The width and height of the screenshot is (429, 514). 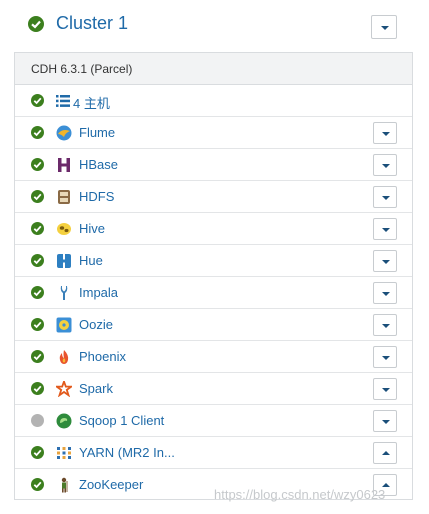 What do you see at coordinates (98, 164) in the screenshot?
I see `service-name: HBase` at bounding box center [98, 164].